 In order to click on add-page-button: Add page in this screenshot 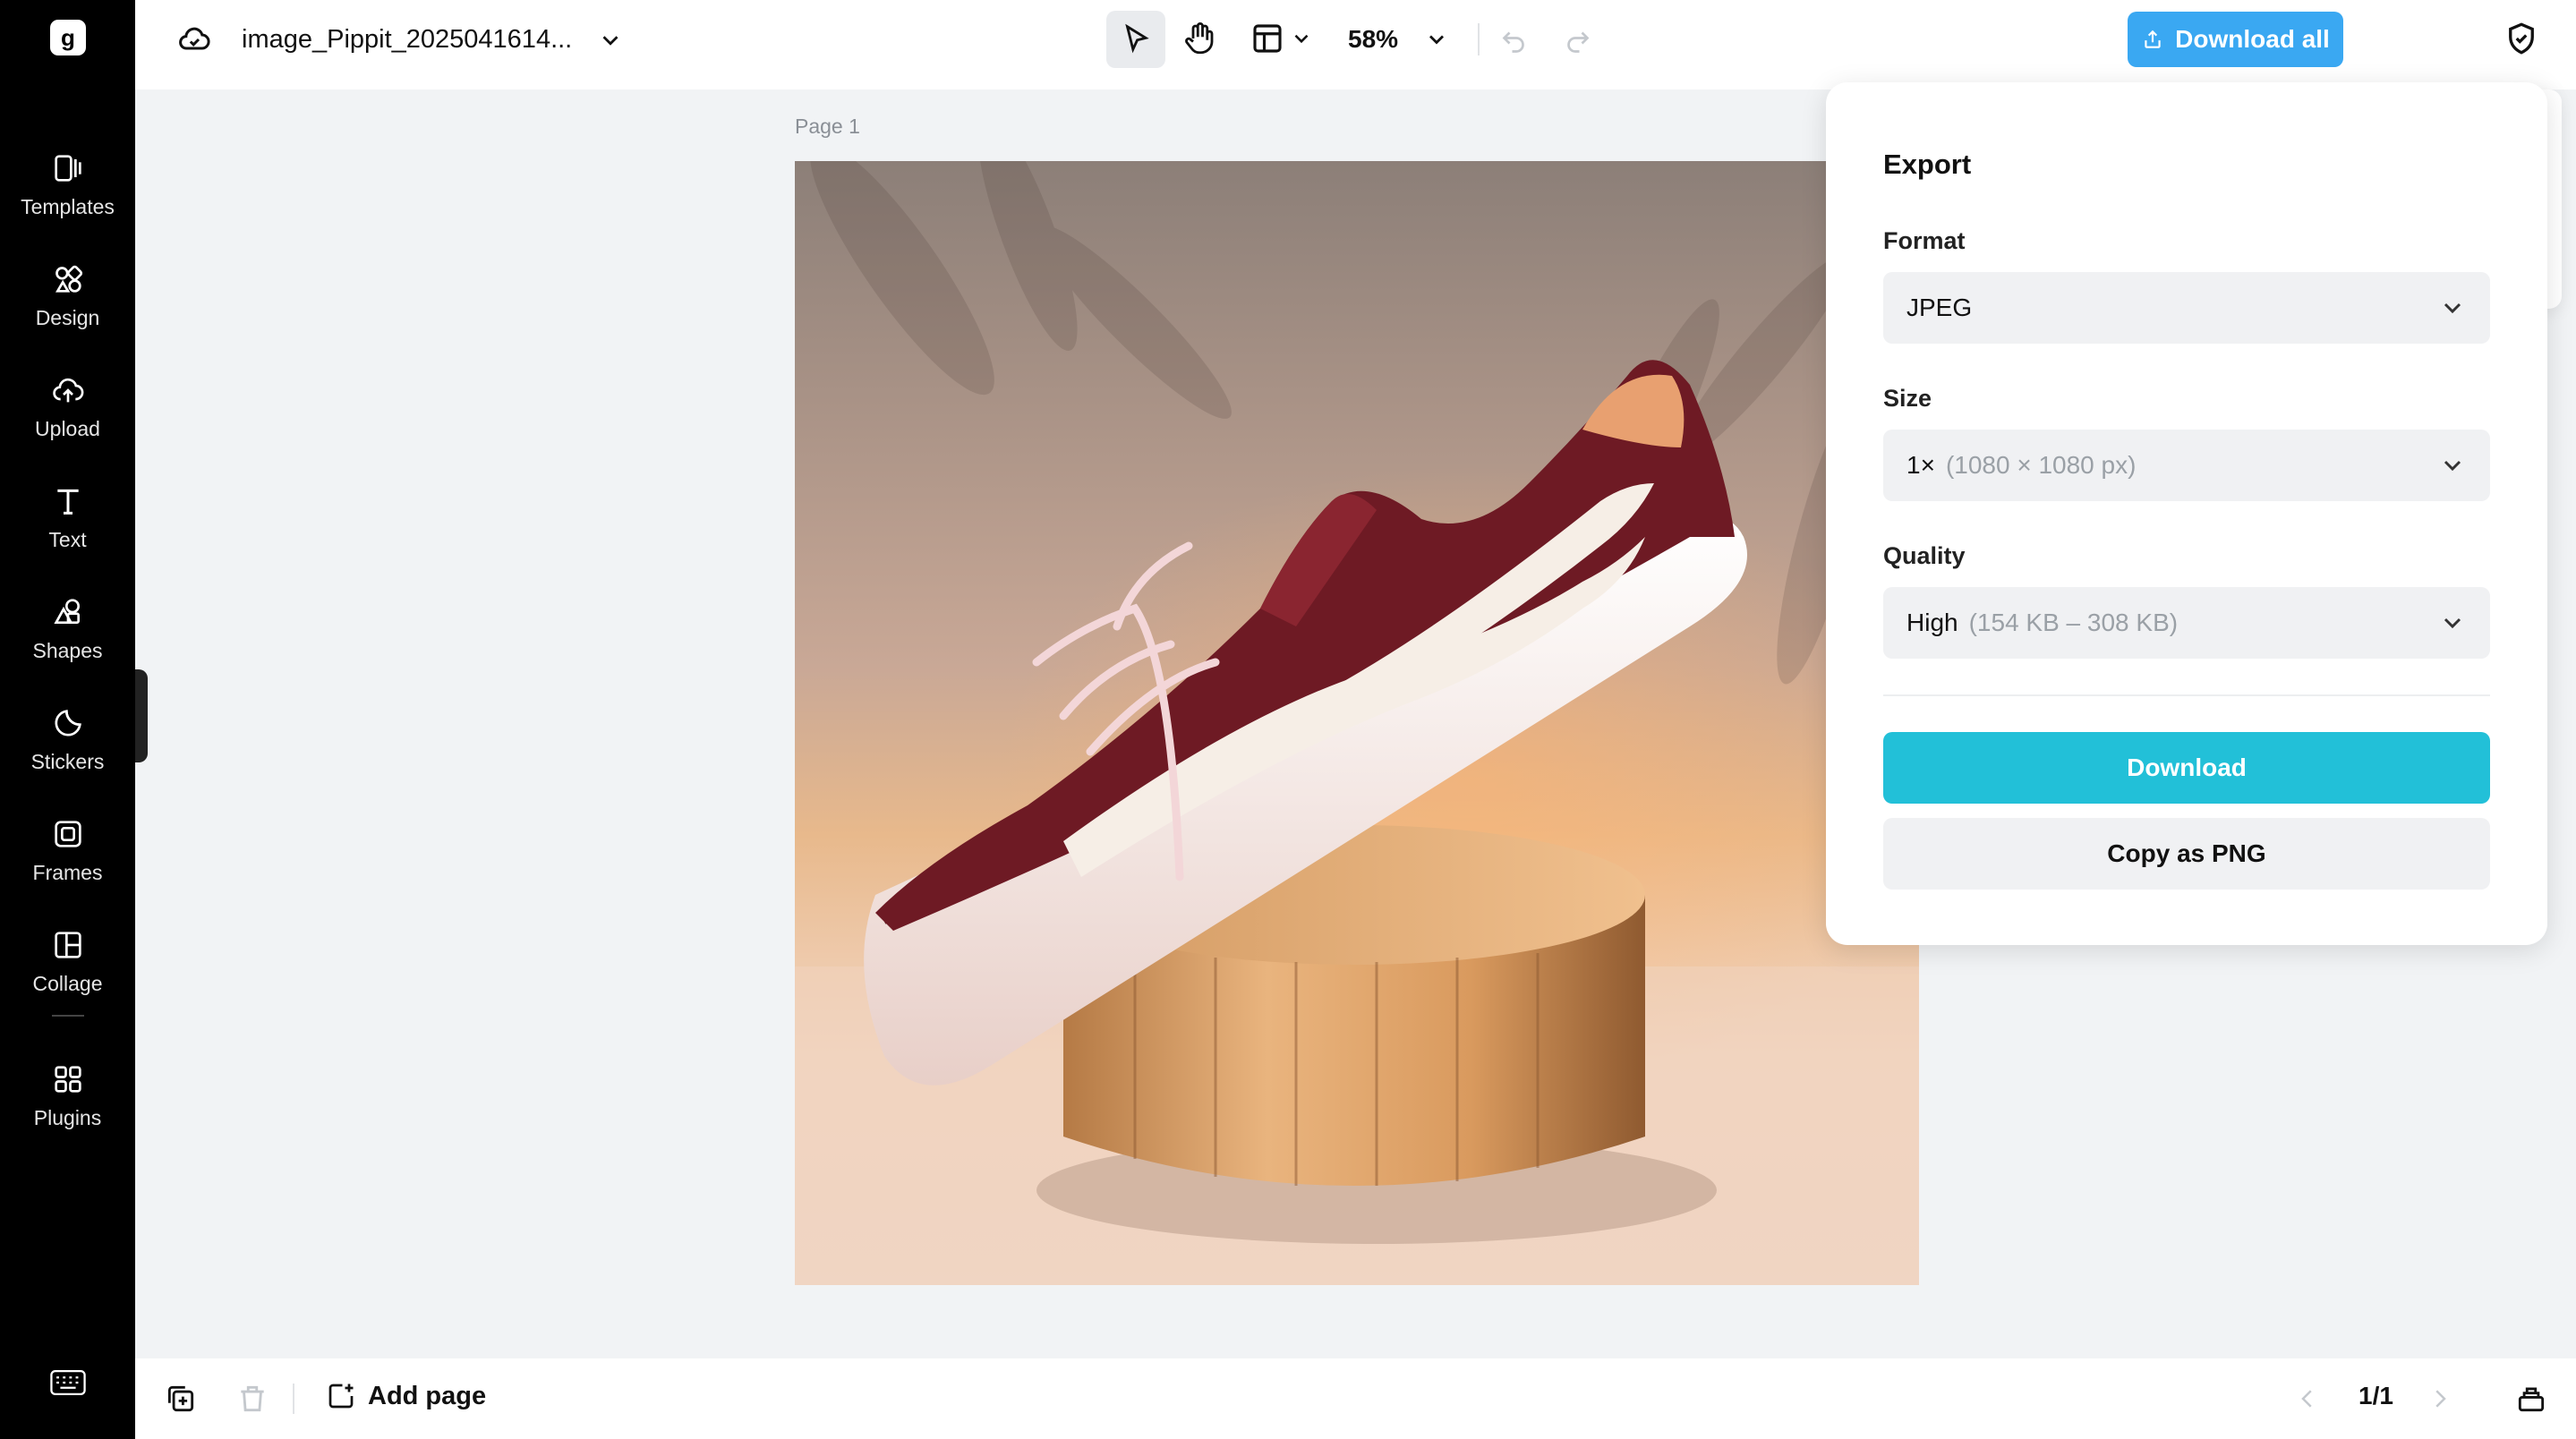, I will do `click(405, 1396)`.